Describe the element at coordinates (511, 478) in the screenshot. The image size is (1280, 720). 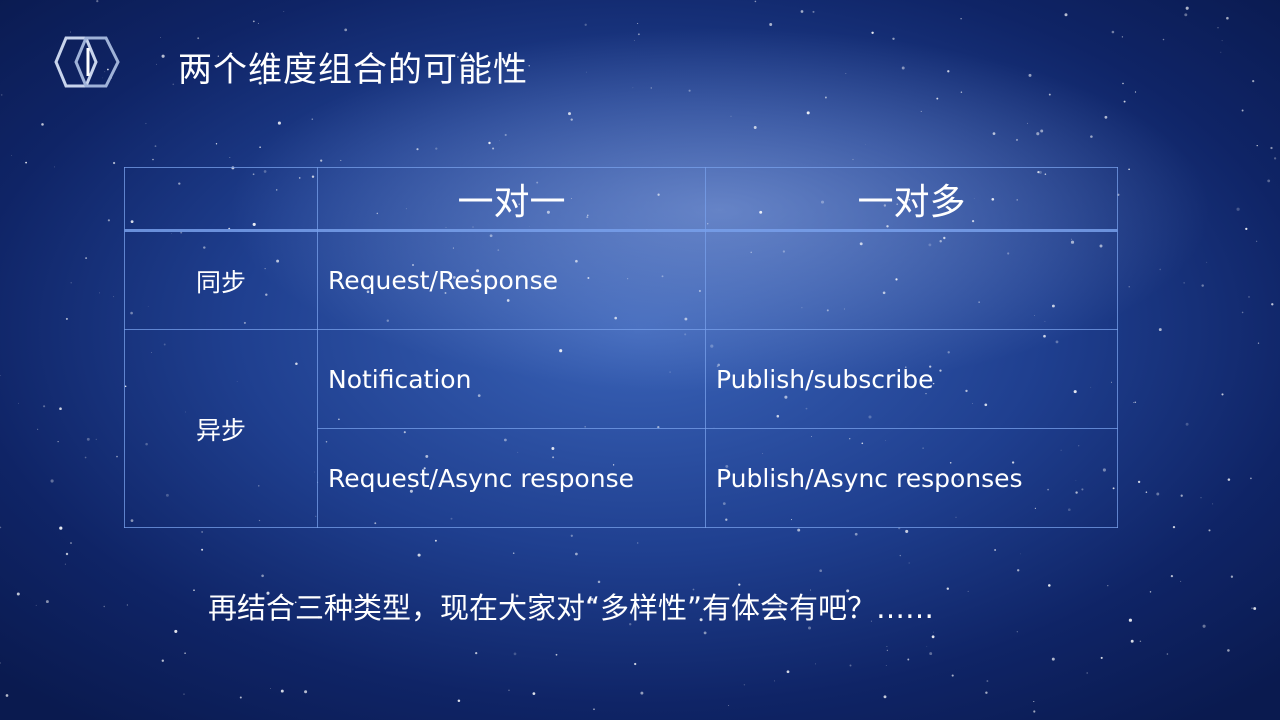
I see `cell-async2-one-to-one: Request/Async response` at that location.